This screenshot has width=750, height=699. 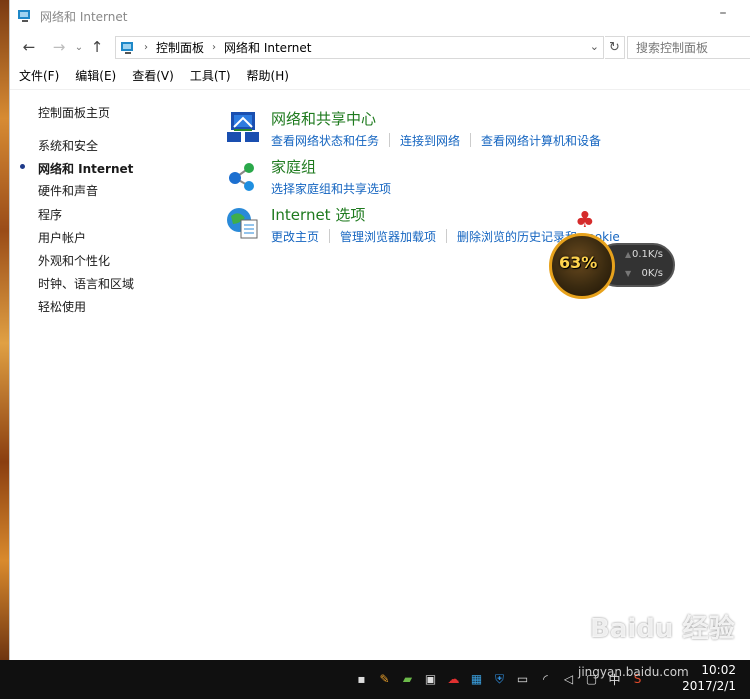 I want to click on navigation-bar: ← → ⌄ ↑ › 控制面板 › 网络和 Internet ⌄ ↻ 搜索控制面板, so click(x=380, y=47).